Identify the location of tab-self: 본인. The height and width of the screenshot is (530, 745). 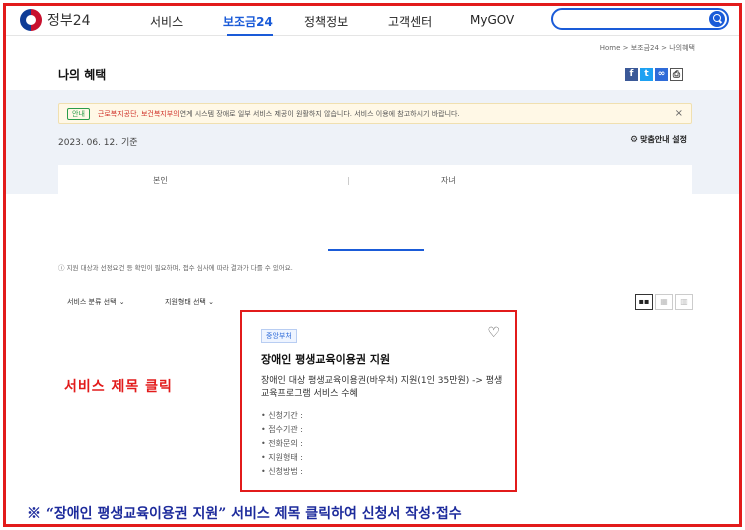
(160, 180).